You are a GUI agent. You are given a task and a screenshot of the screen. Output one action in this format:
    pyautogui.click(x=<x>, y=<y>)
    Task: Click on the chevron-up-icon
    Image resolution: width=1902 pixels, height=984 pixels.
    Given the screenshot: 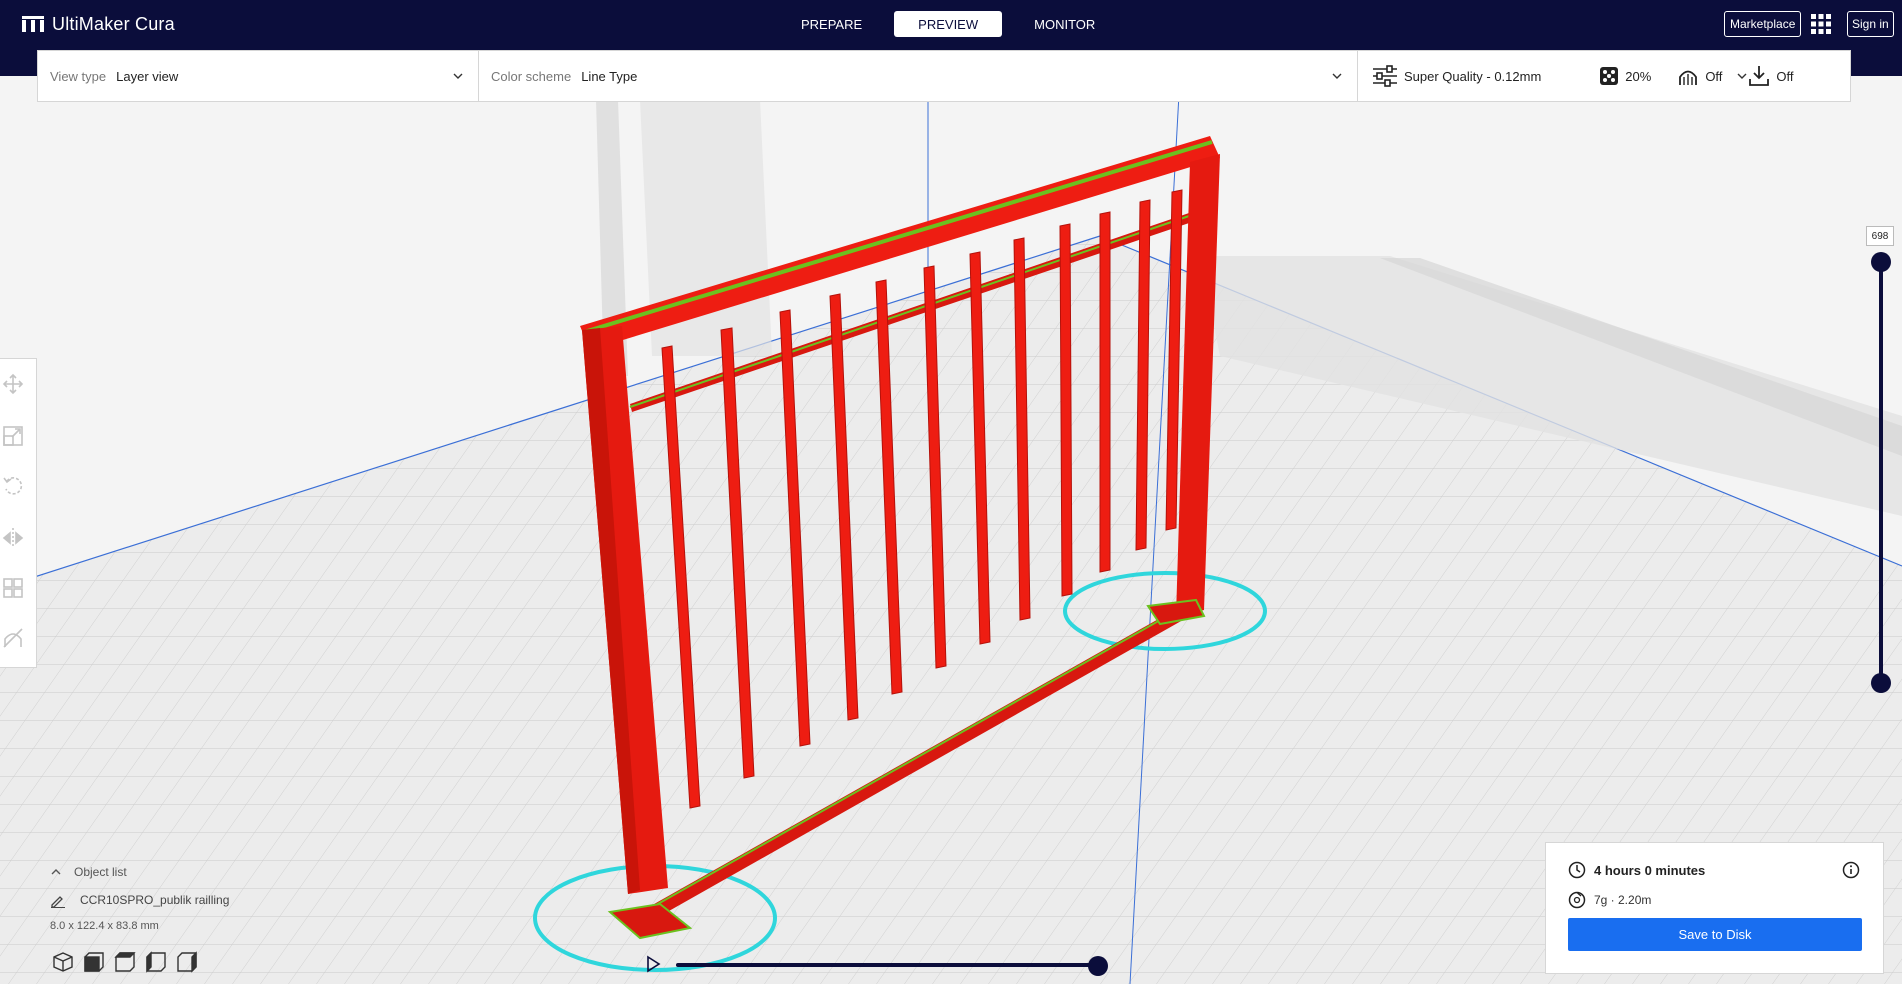 What is the action you would take?
    pyautogui.click(x=56, y=872)
    